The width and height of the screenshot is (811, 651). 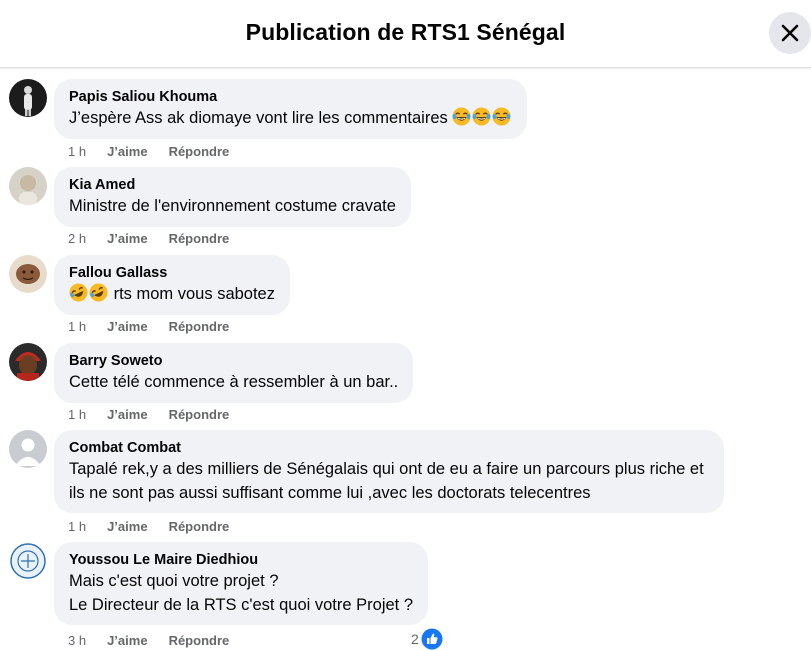 I want to click on like-reaction-icon, so click(x=432, y=639).